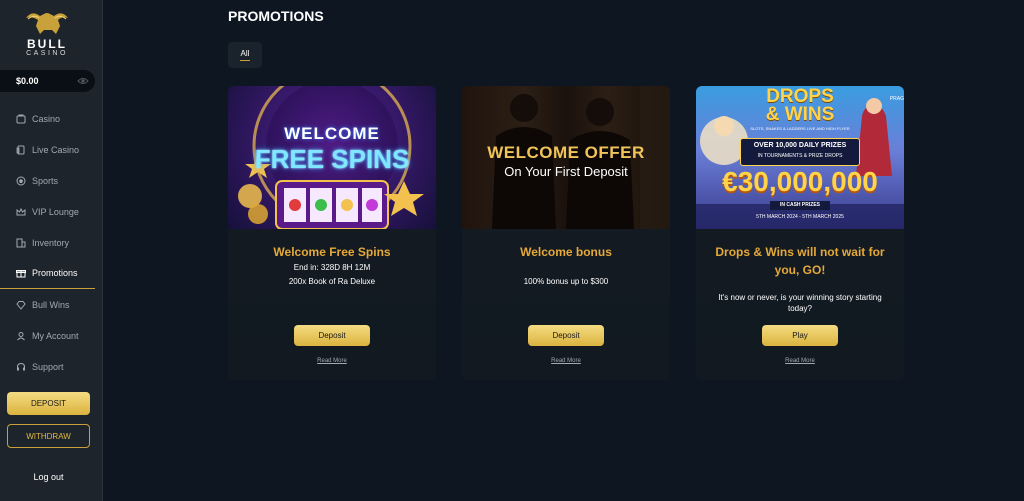 The image size is (1024, 501). I want to click on sports-icon, so click(21, 181).